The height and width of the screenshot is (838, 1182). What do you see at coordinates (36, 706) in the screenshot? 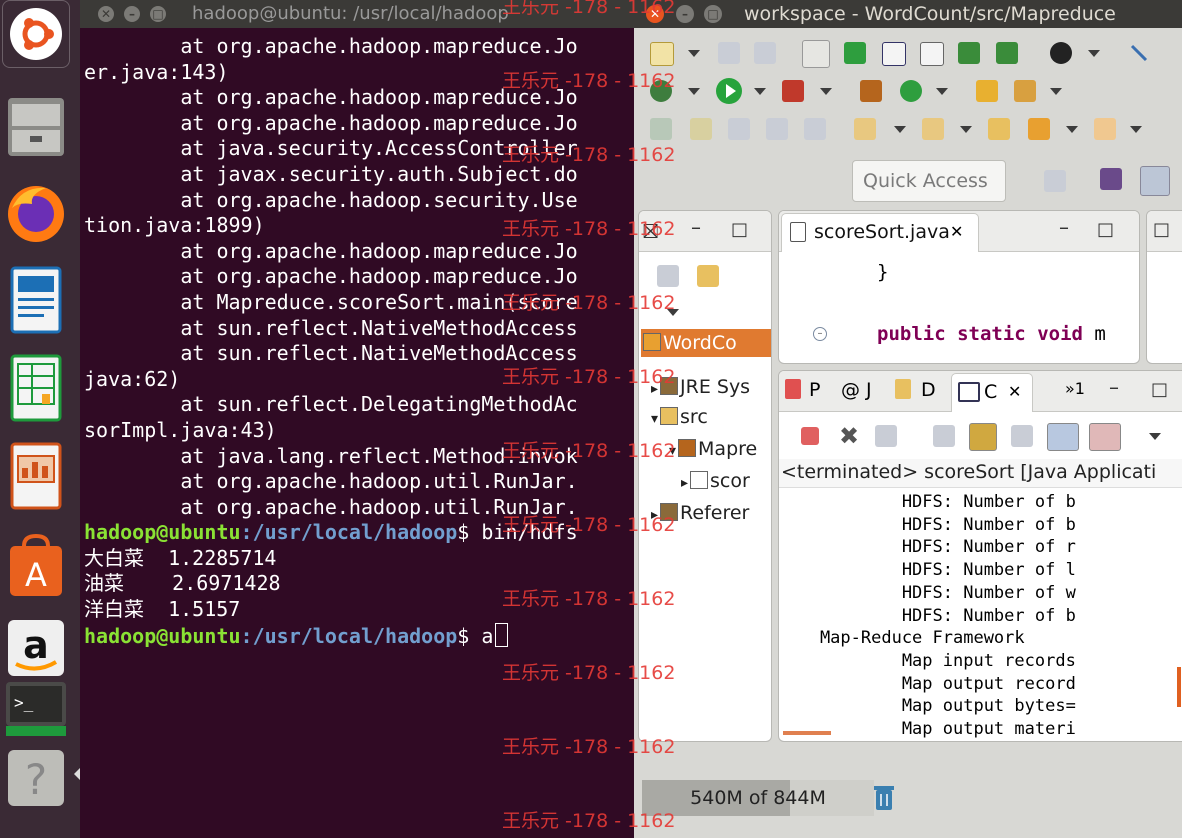
I see `terminal-icon: >_` at bounding box center [36, 706].